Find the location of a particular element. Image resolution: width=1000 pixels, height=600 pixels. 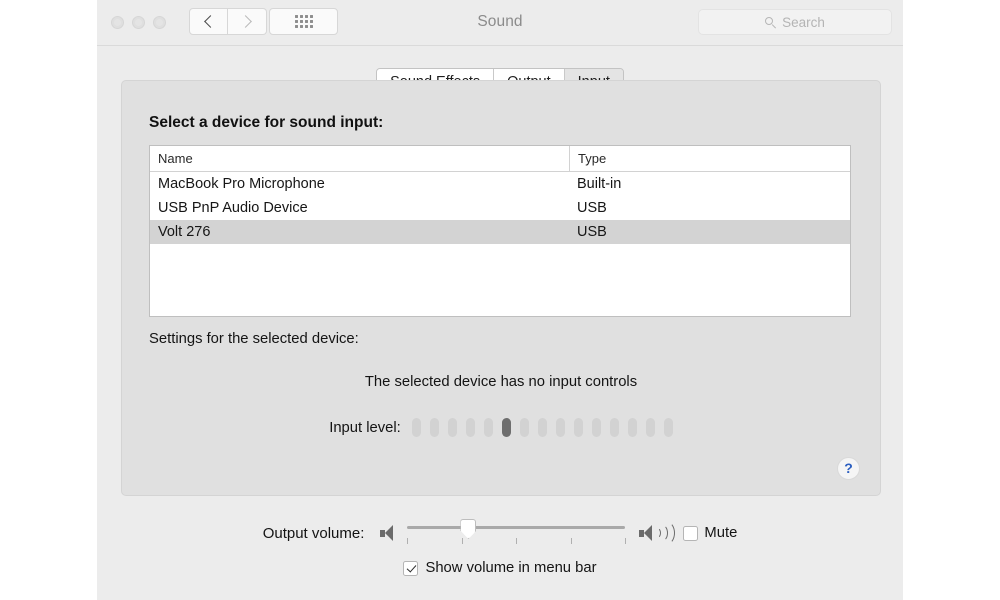

show-volume-row: Show volume in menu bar is located at coordinates (500, 568).